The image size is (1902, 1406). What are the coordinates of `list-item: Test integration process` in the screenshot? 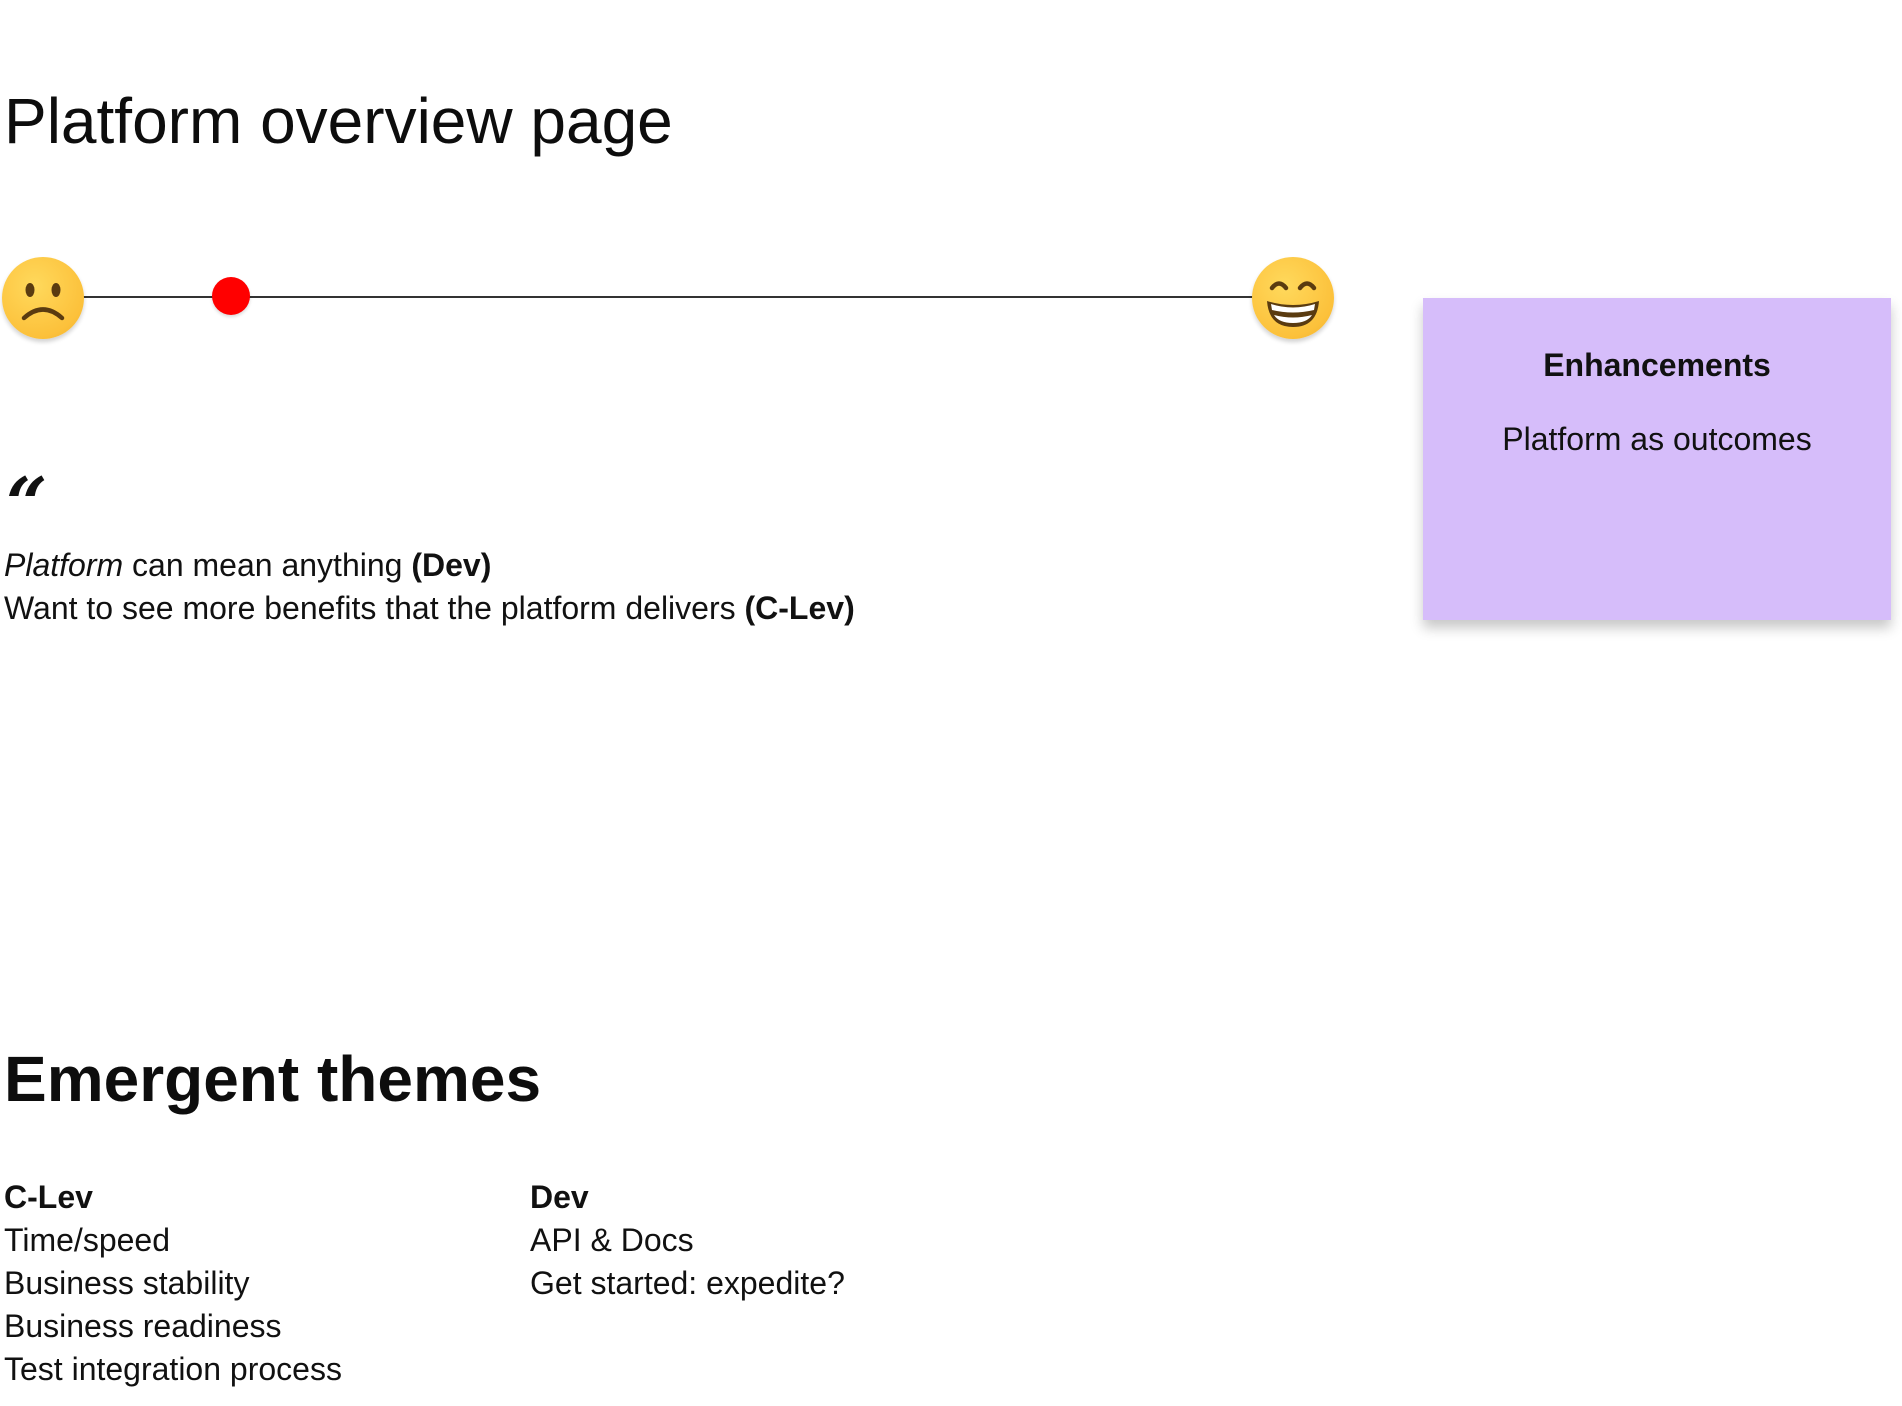 It's located at (173, 1369).